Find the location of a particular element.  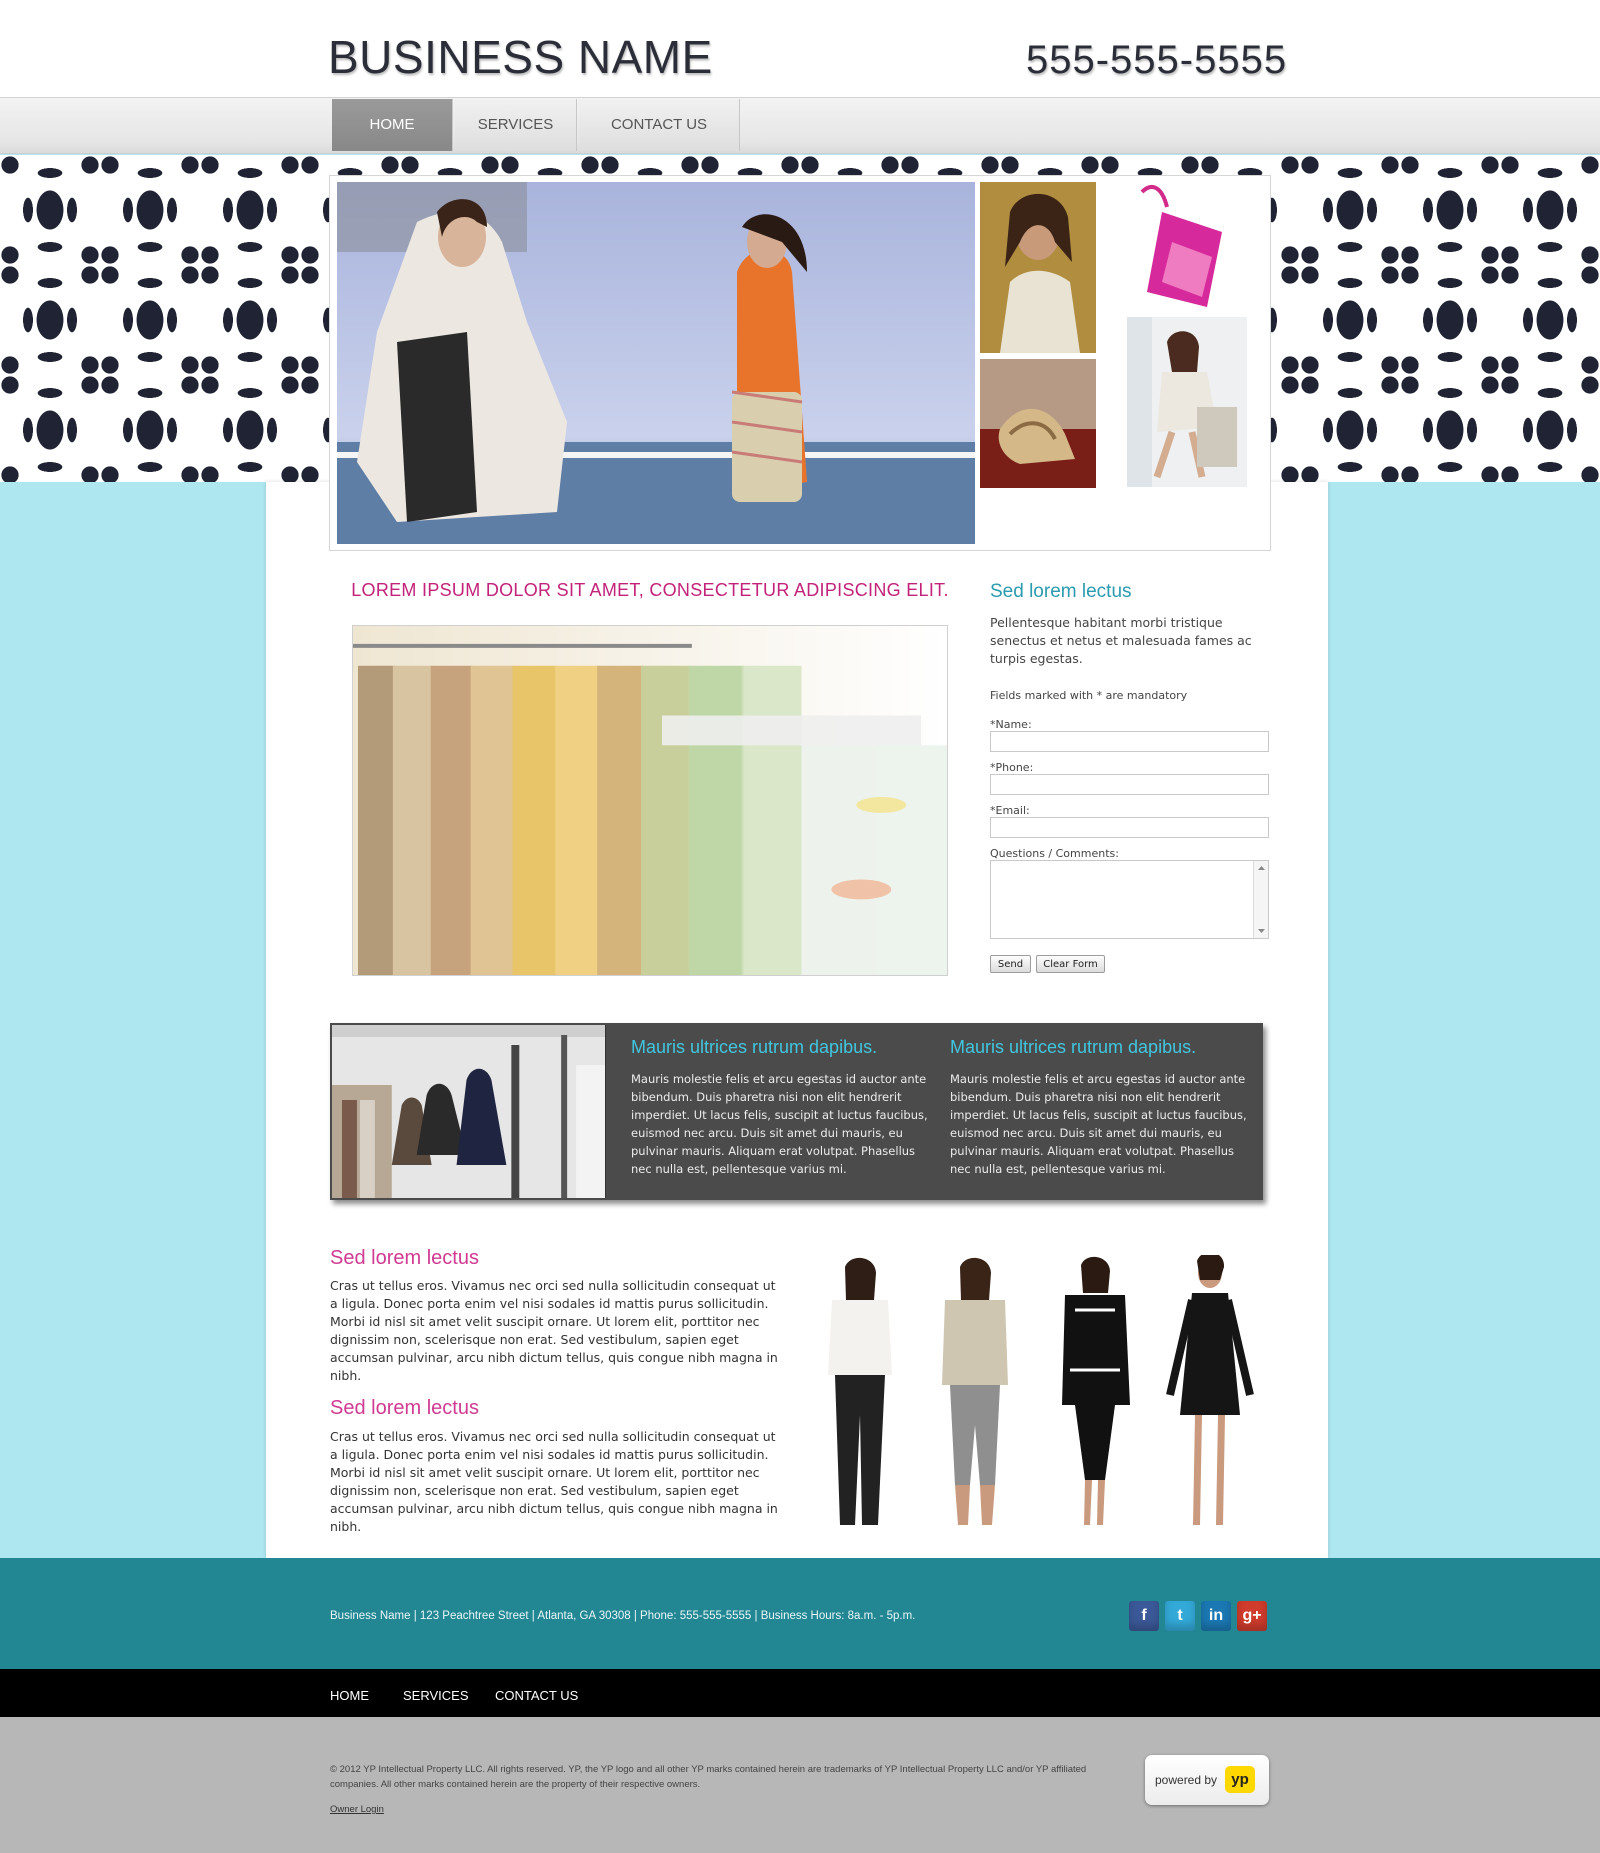

name-label: *Name: is located at coordinates (1011, 724).